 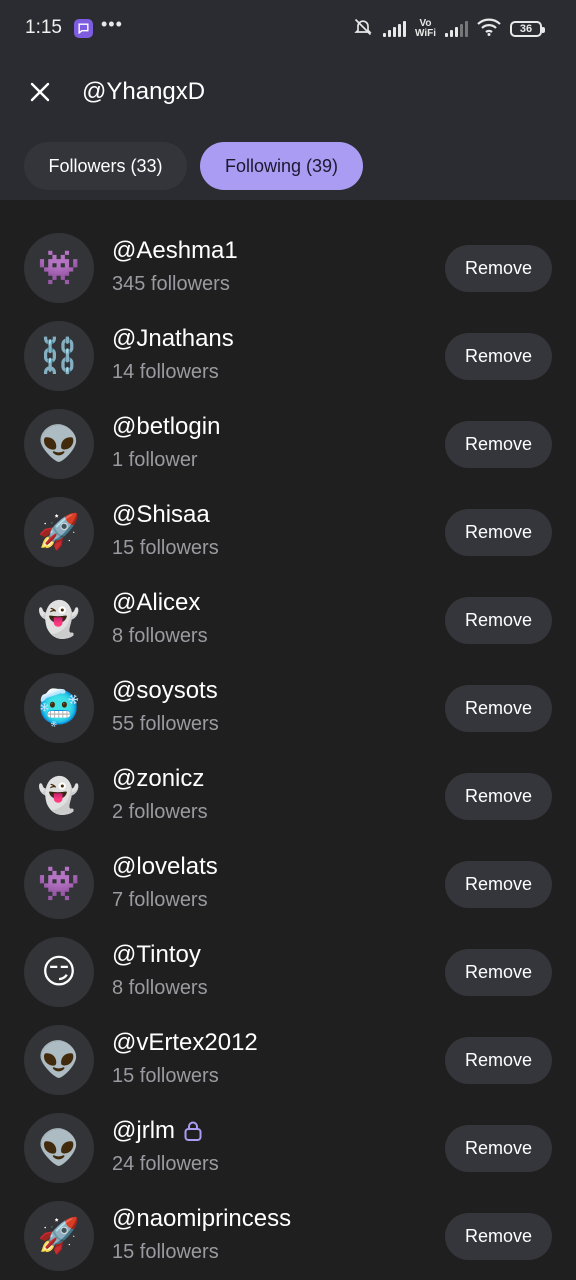 What do you see at coordinates (160, 812) in the screenshot?
I see `follower-count: 2 followers` at bounding box center [160, 812].